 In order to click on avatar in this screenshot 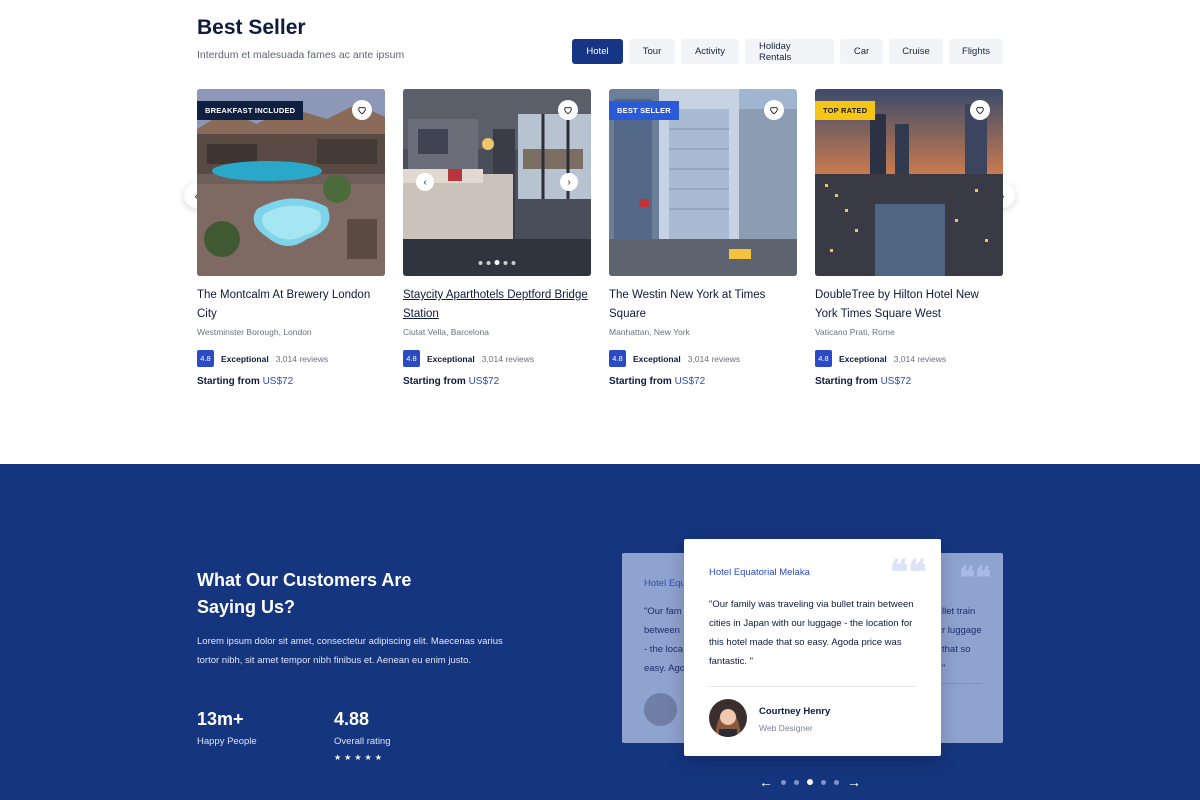, I will do `click(728, 718)`.